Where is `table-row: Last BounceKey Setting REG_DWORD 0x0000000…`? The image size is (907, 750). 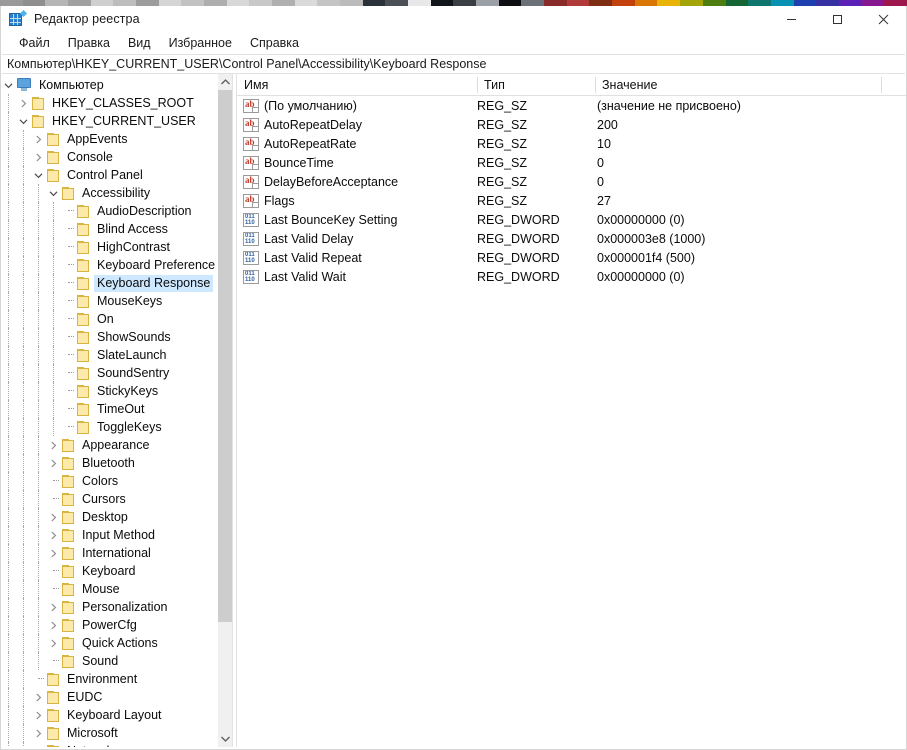 table-row: Last BounceKey Setting REG_DWORD 0x0000000… is located at coordinates (571, 219).